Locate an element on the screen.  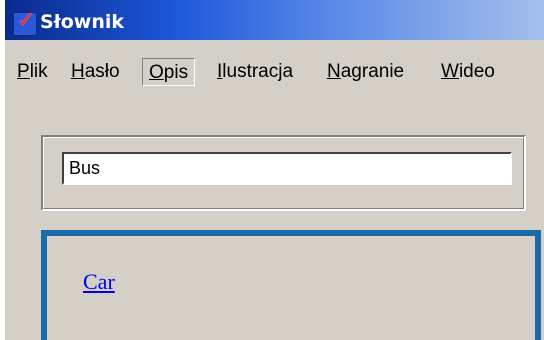
menu-item-haslo: Hasło is located at coordinates (95, 72).